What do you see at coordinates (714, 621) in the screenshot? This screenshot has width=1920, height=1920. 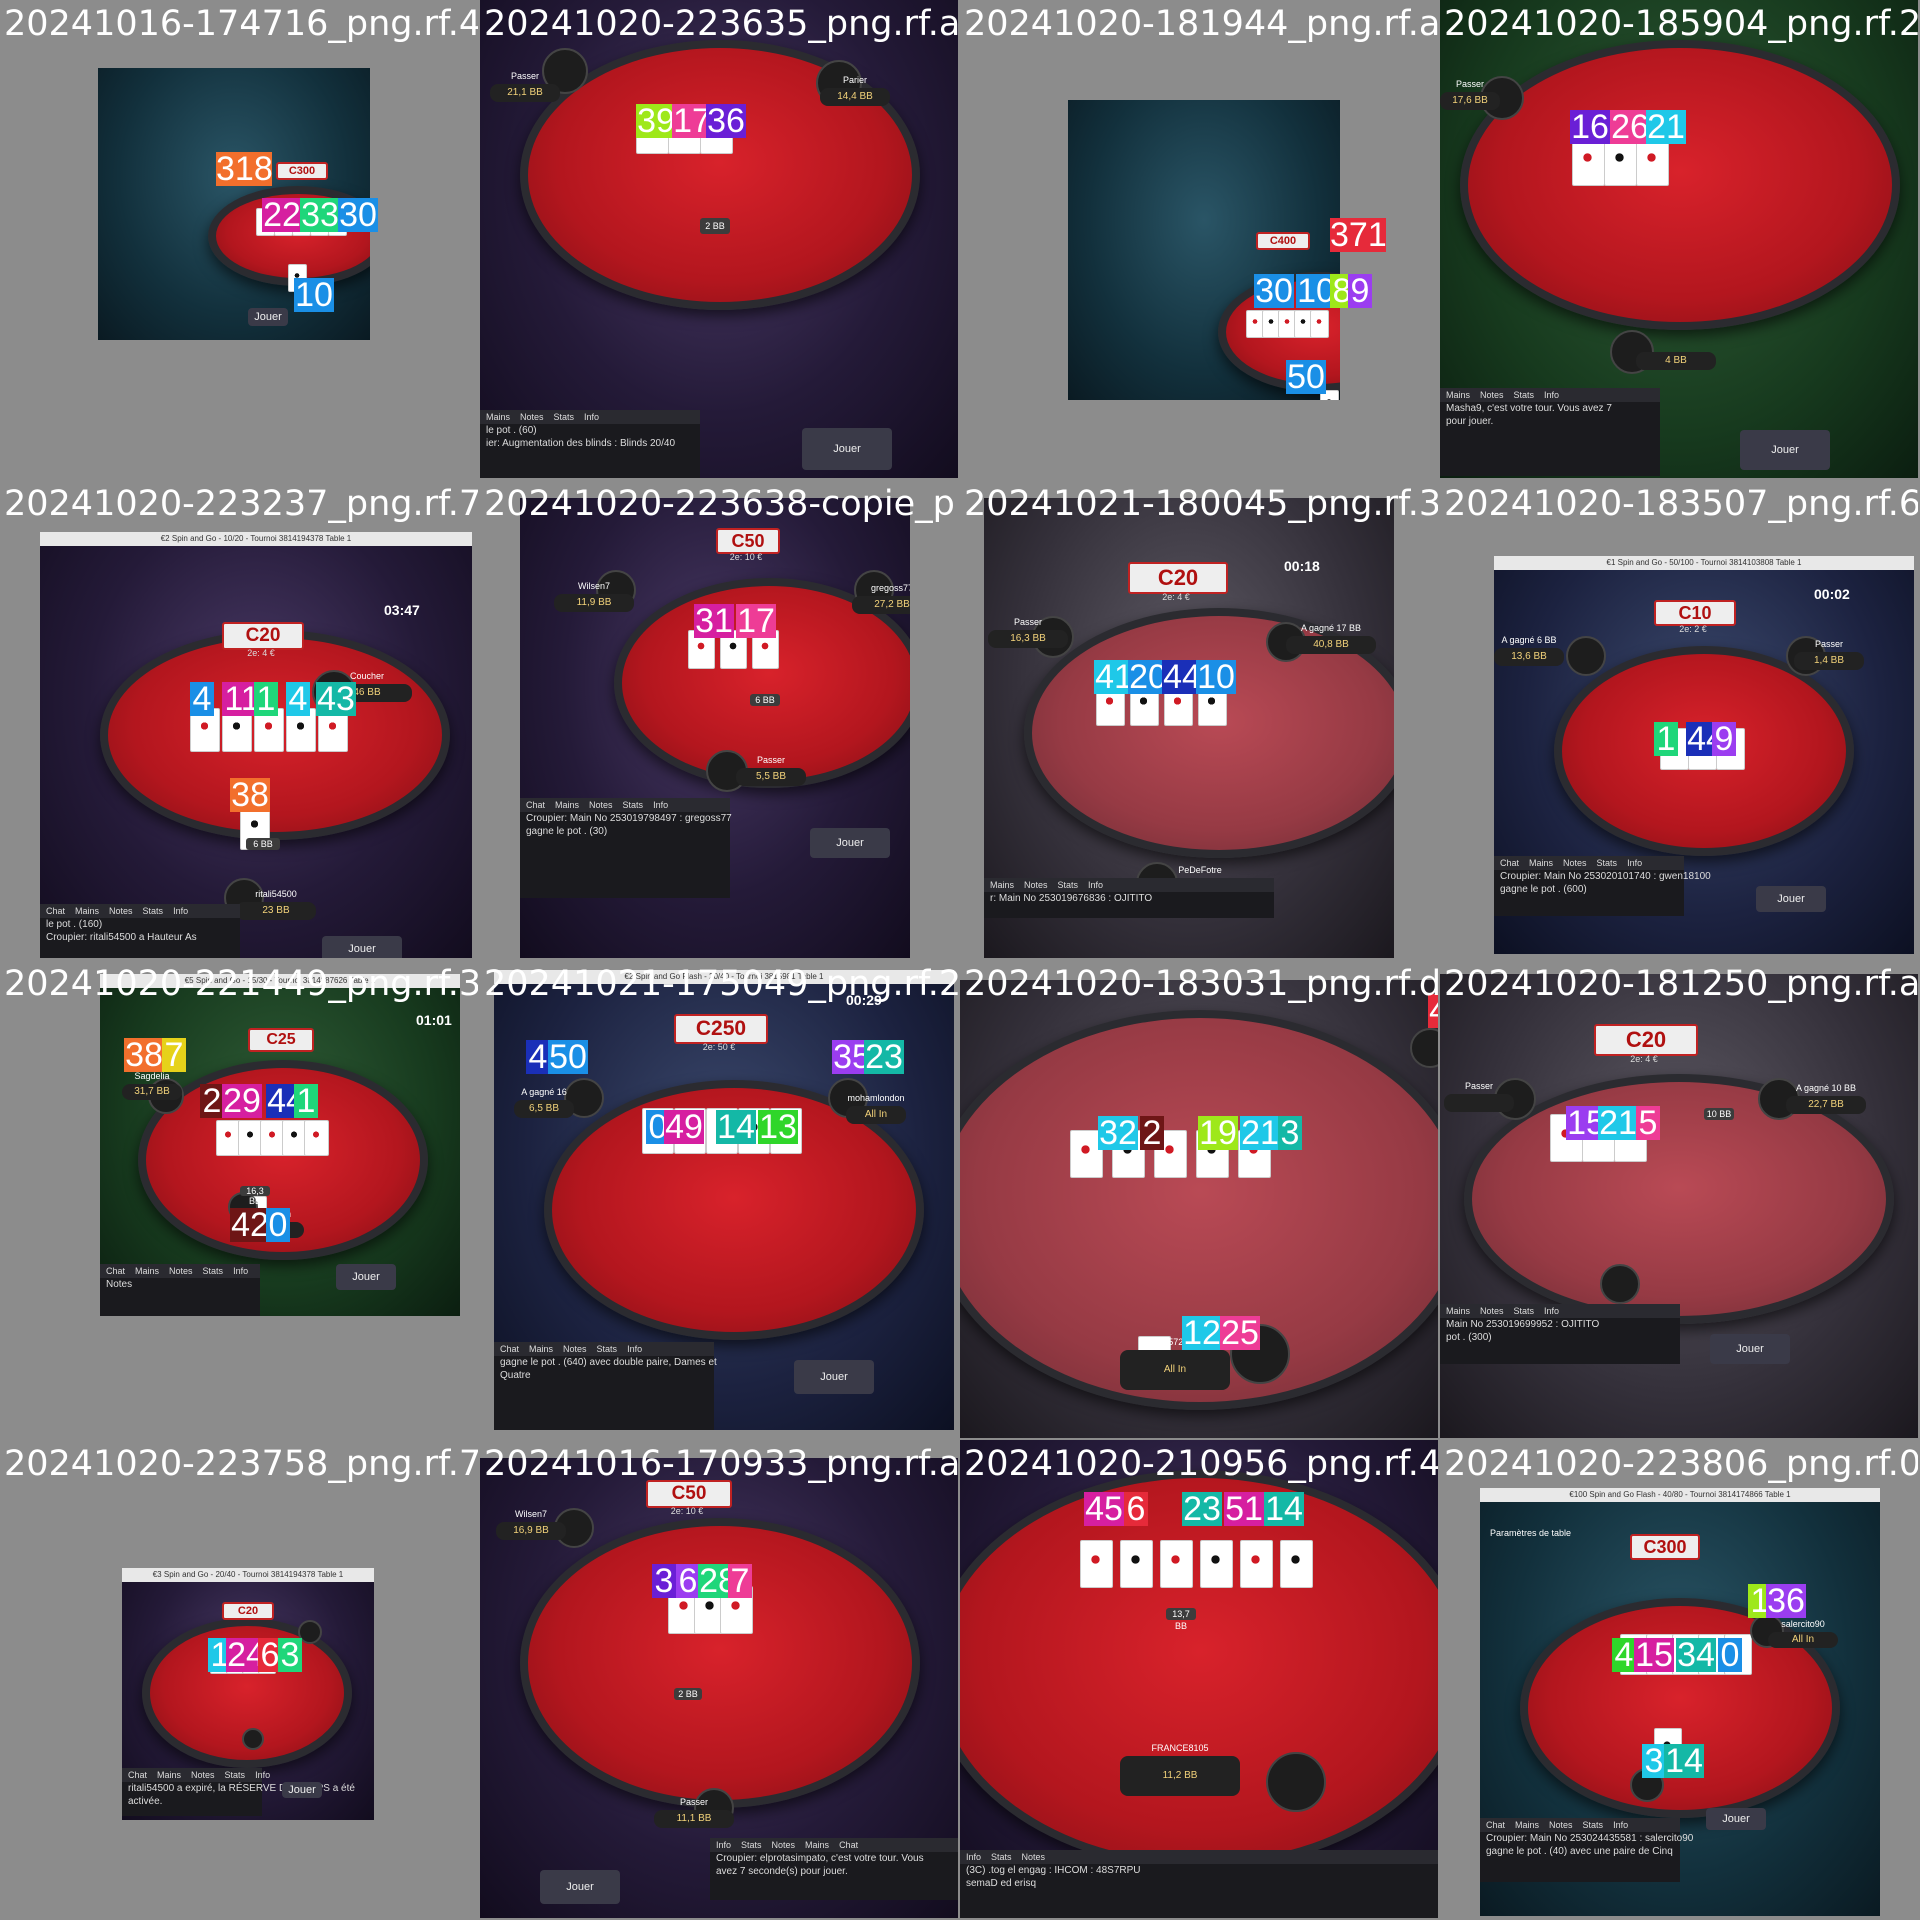 I see `annotation-label: 31` at bounding box center [714, 621].